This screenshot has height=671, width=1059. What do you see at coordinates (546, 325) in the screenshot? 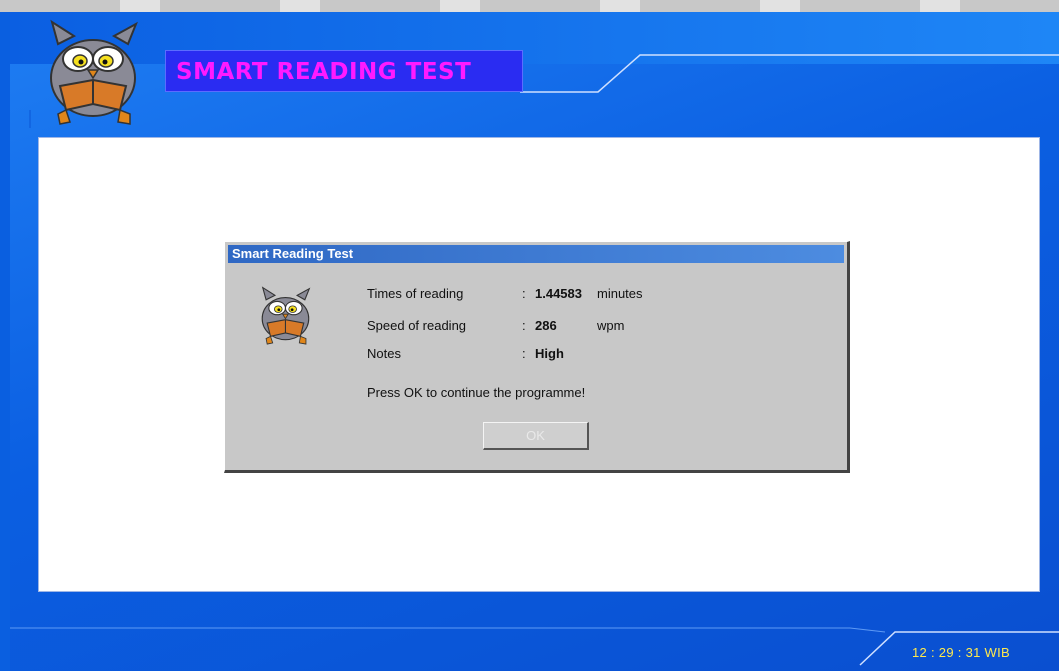
I see `speed-of-reading-value: 286` at bounding box center [546, 325].